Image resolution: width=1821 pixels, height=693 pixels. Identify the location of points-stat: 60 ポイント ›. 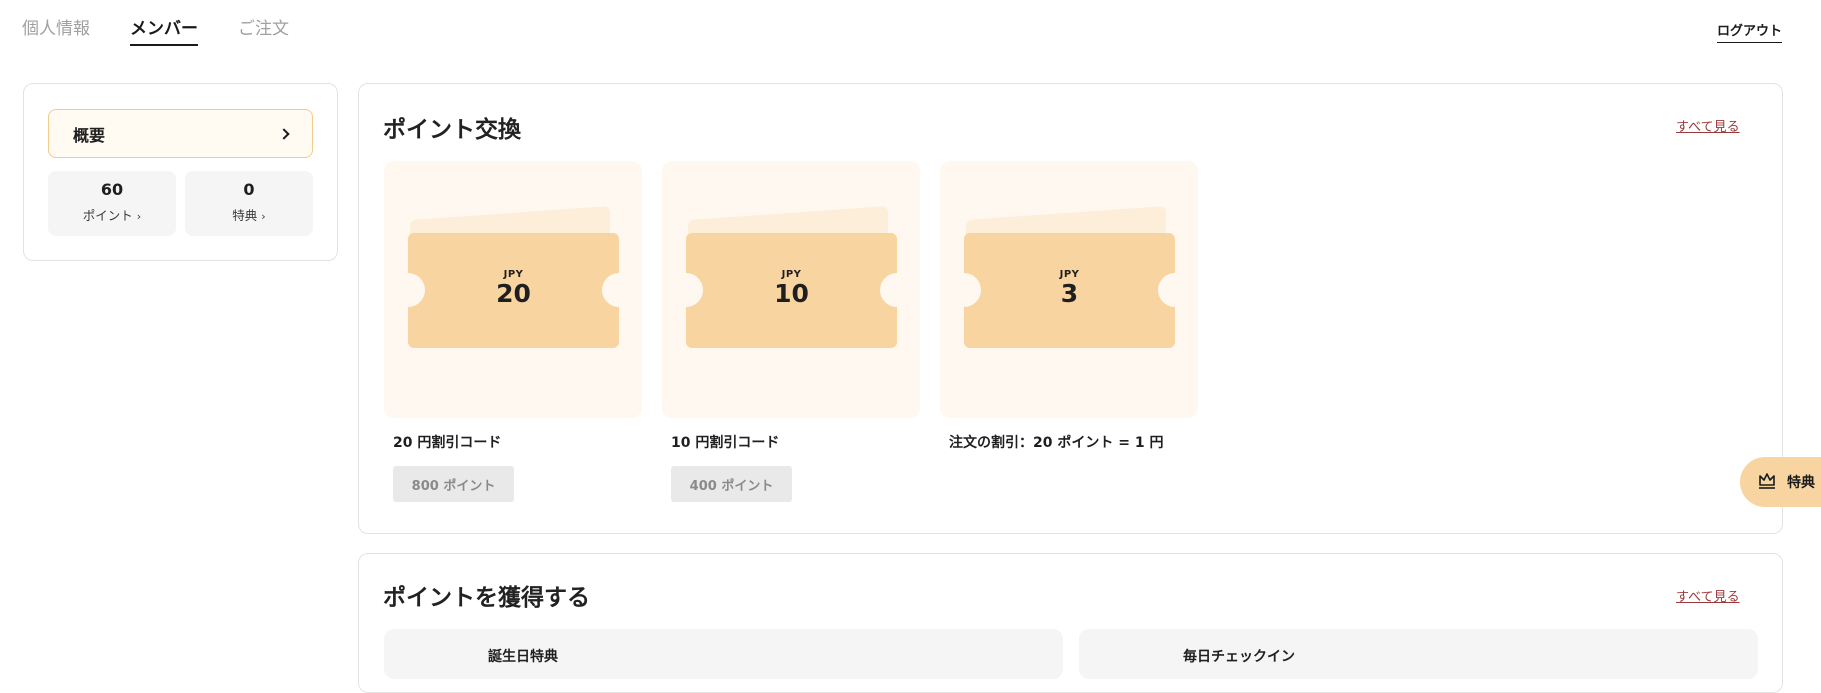
(112, 203).